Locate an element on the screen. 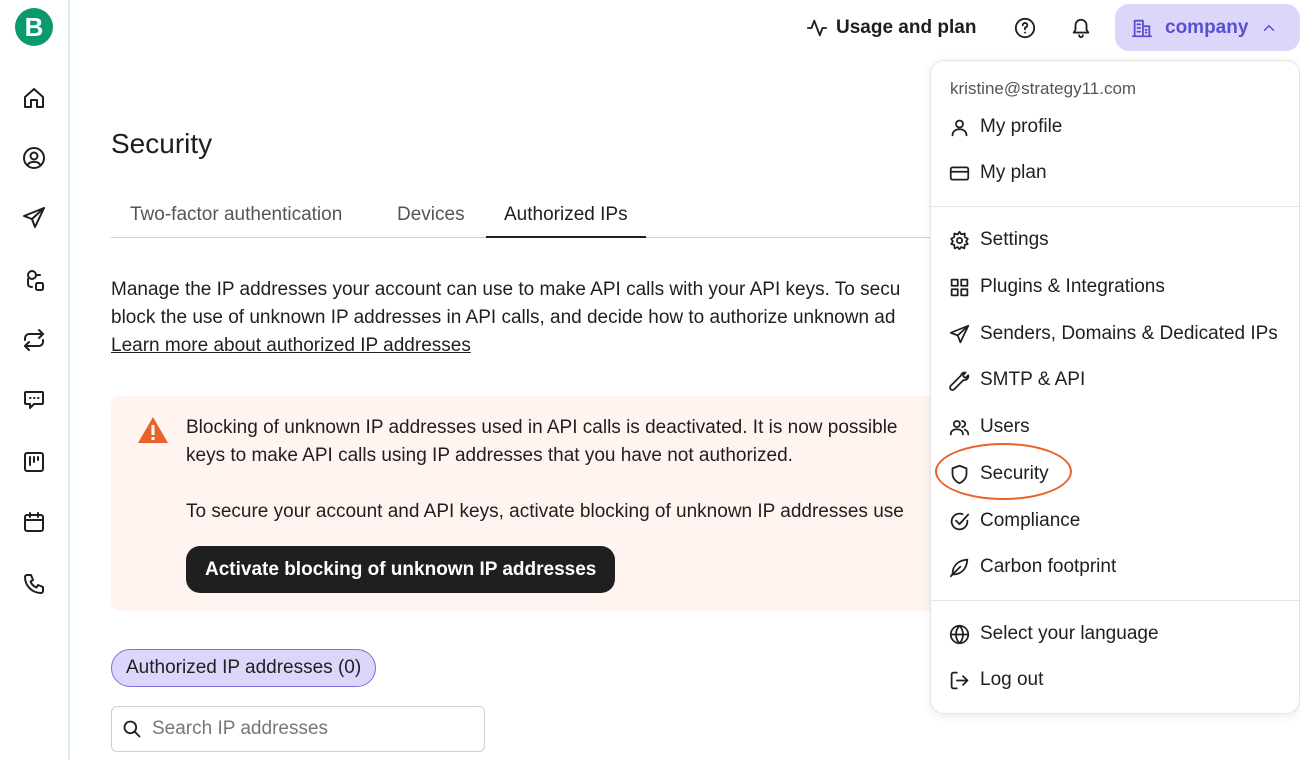 This screenshot has height=760, width=1300. menu-item-language: Select your language is located at coordinates (1054, 634).